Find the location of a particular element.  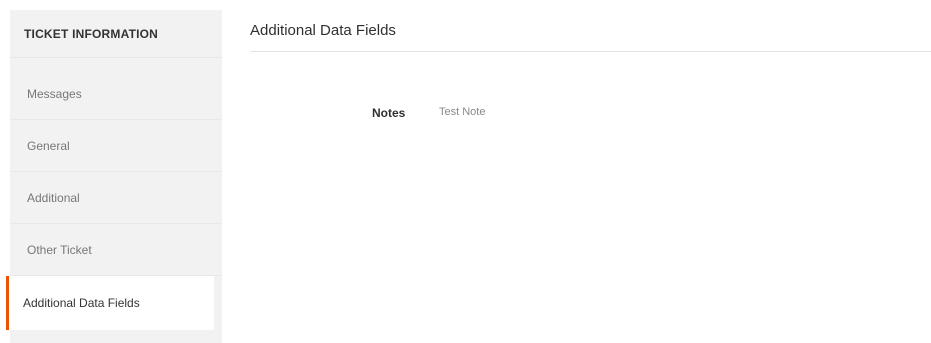

sidebar-item-label: General is located at coordinates (48, 145).